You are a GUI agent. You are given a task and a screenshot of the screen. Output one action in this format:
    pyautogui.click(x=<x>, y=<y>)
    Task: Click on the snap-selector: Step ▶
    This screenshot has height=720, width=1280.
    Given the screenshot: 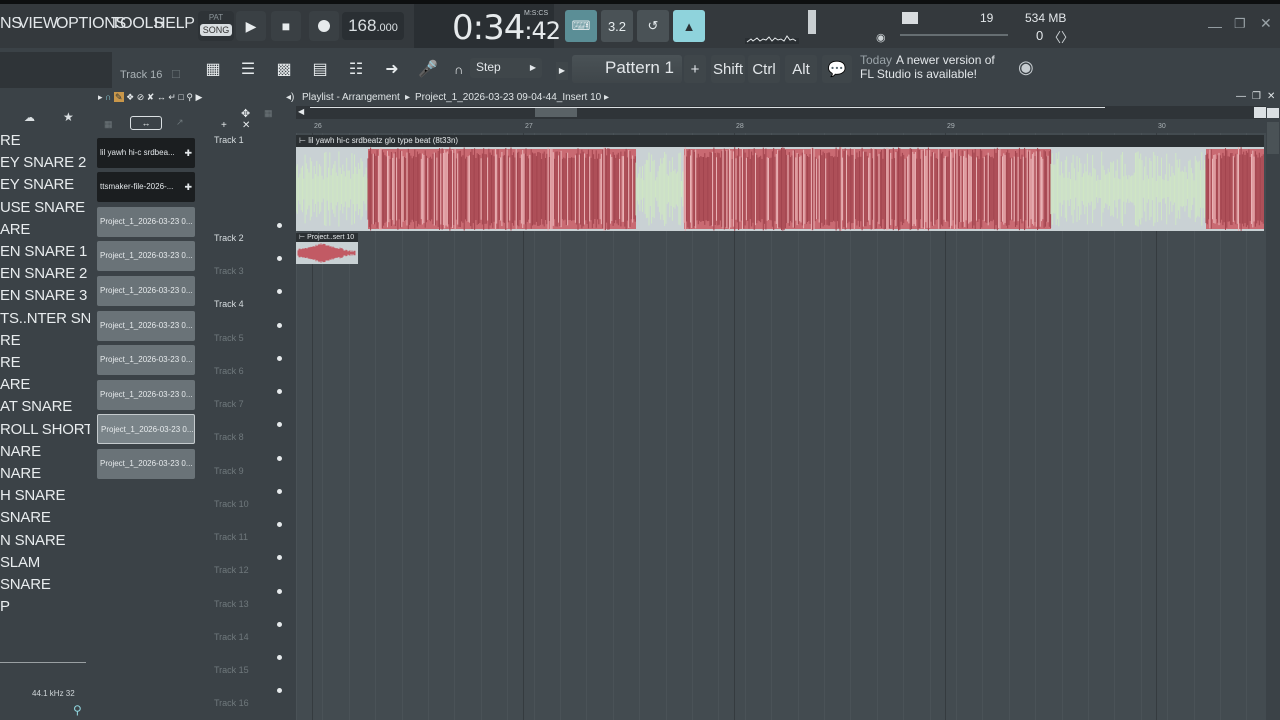 What is the action you would take?
    pyautogui.click(x=506, y=68)
    